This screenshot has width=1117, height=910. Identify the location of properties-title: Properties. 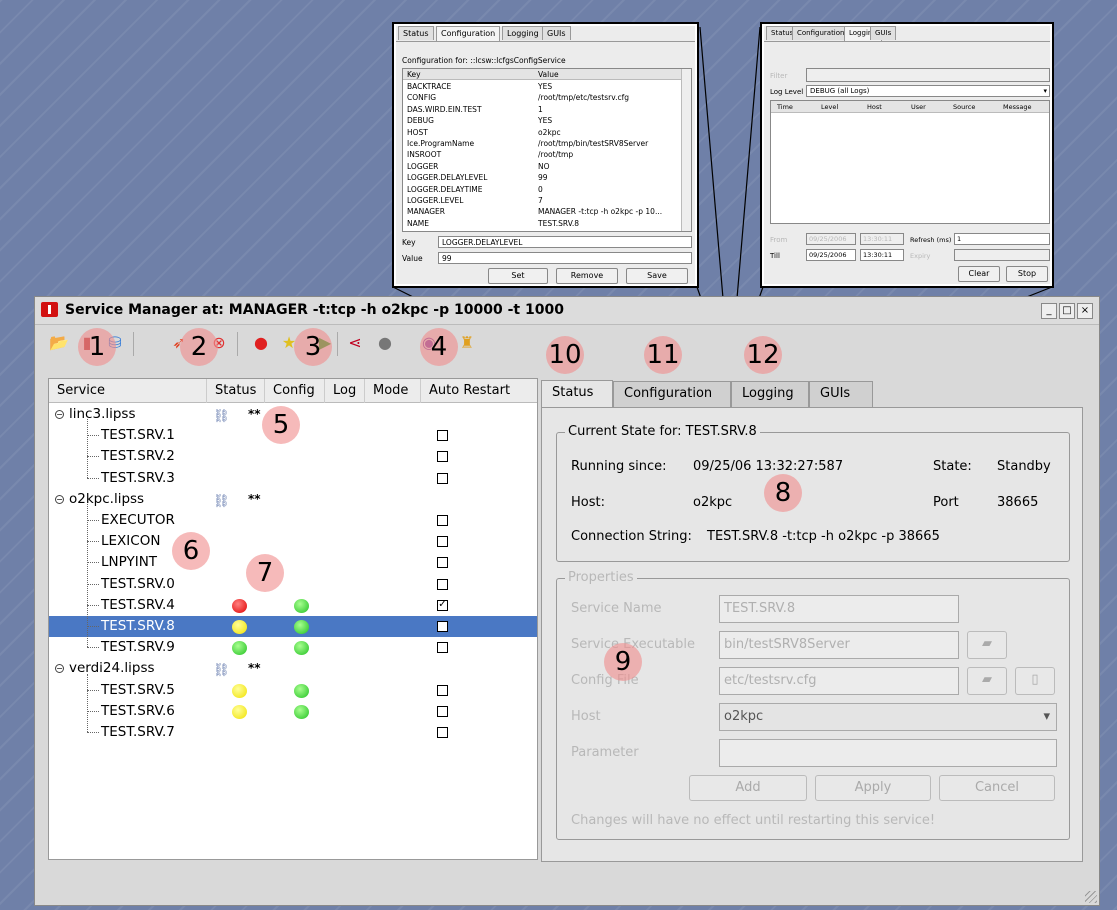
(601, 577).